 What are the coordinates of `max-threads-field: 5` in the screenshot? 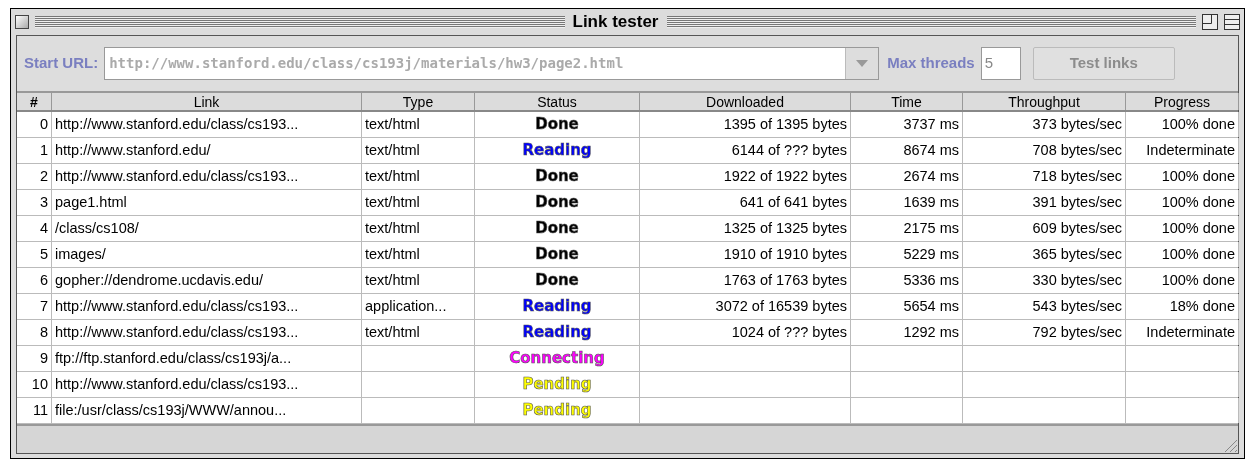 It's located at (1000, 63).